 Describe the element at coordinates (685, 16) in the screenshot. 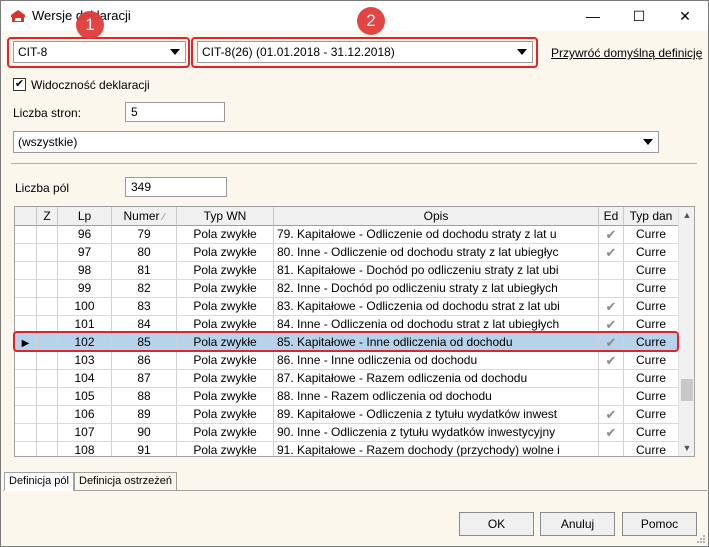

I see `close-button: ✕` at that location.